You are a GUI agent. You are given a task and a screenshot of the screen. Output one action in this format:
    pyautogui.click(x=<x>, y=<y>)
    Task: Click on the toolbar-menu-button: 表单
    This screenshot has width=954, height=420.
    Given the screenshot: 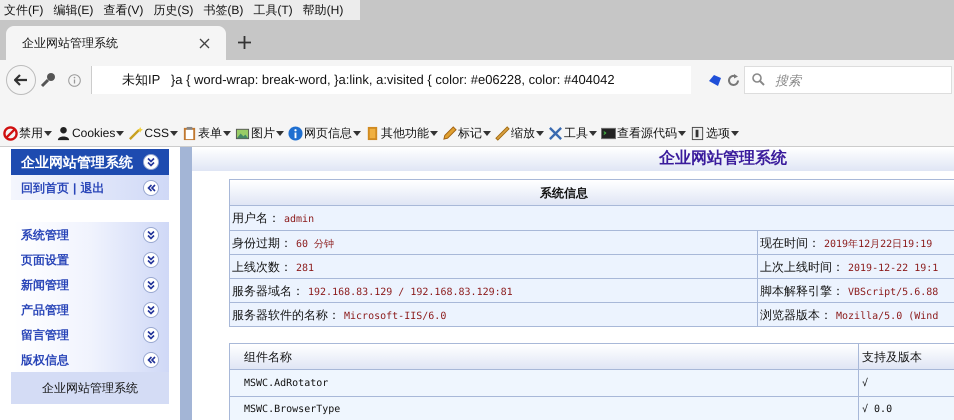 What is the action you would take?
    pyautogui.click(x=207, y=133)
    